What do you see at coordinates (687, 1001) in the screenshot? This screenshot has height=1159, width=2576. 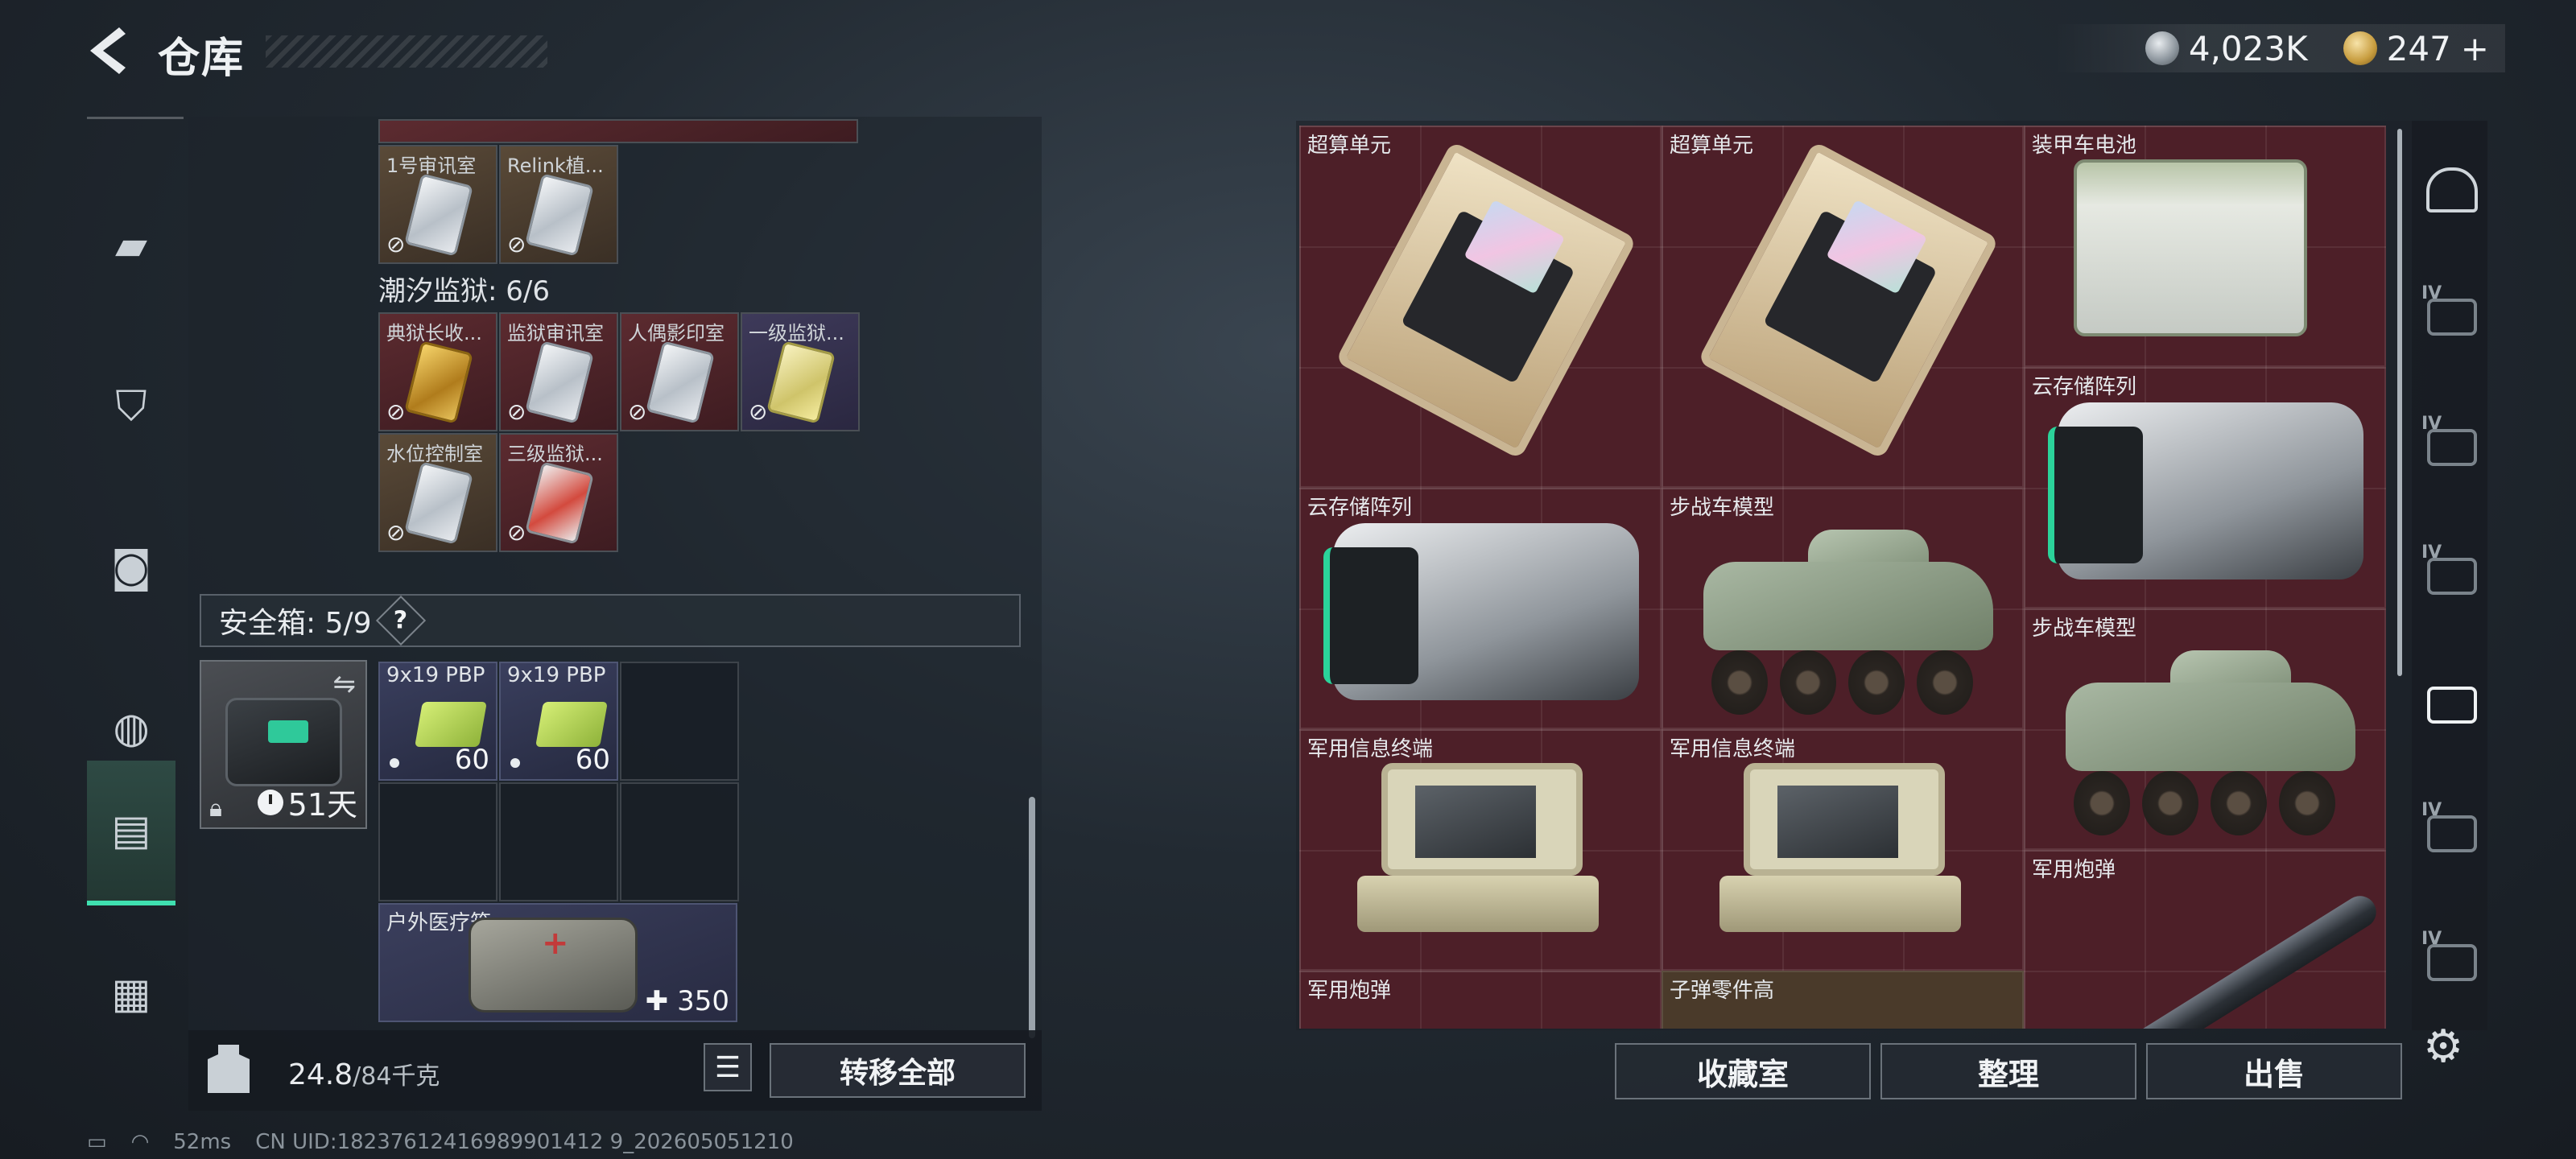 I see `medkit-qty: ✚ 350` at bounding box center [687, 1001].